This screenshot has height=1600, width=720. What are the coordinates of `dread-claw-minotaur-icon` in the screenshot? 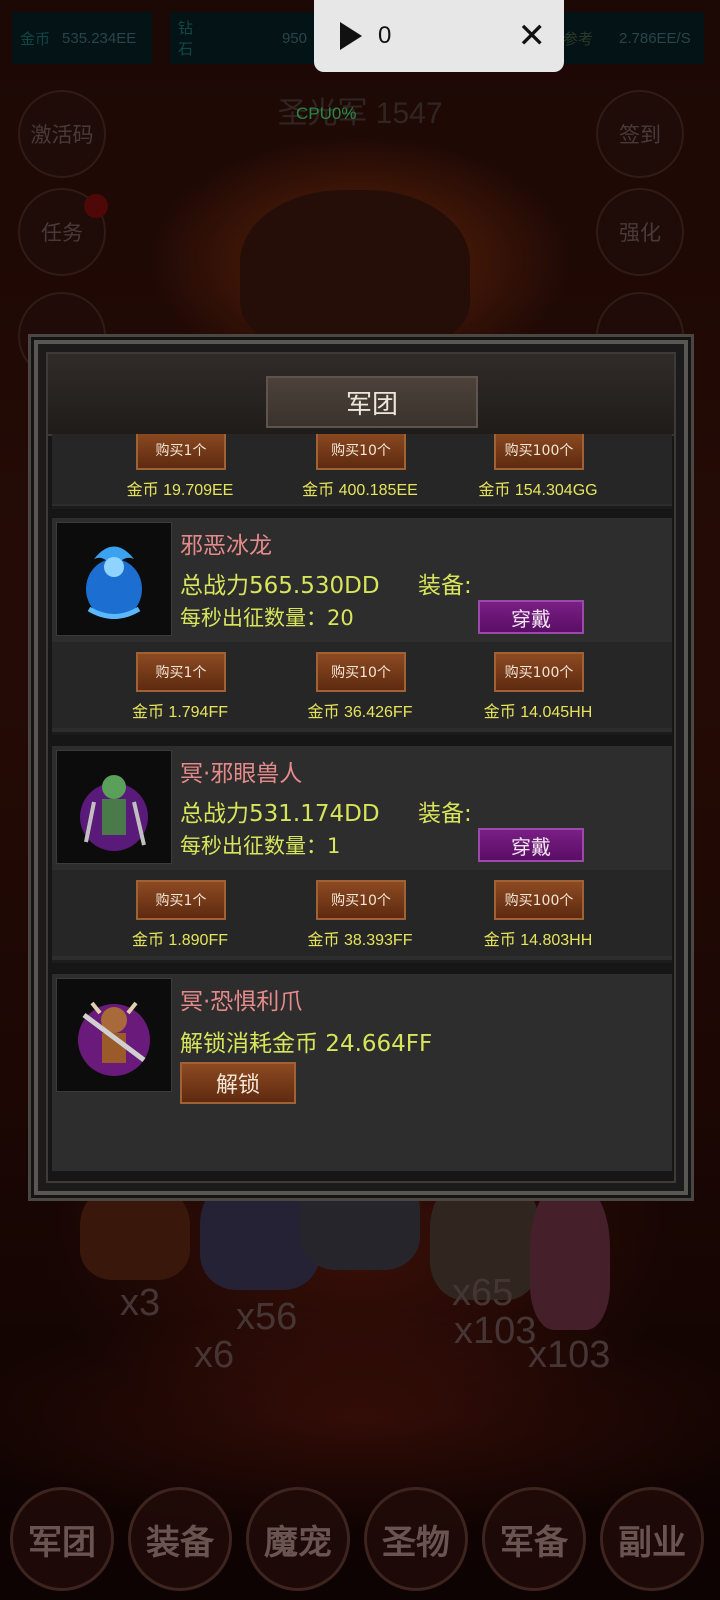 It's located at (114, 1035).